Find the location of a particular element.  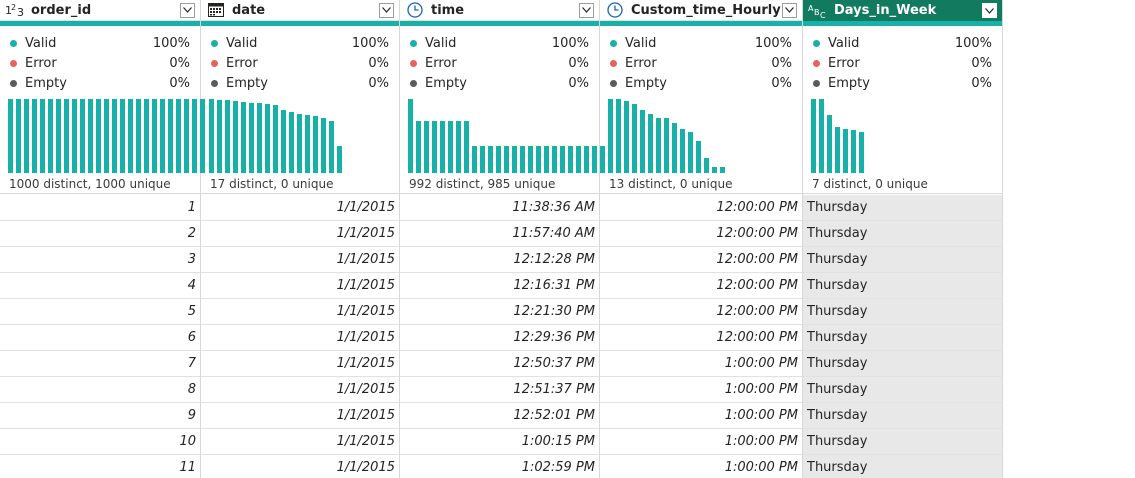

table-cell: 5 is located at coordinates (100, 312).